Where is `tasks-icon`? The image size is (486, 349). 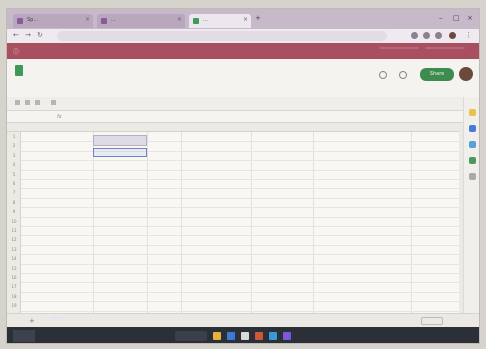 tasks-icon is located at coordinates (472, 128).